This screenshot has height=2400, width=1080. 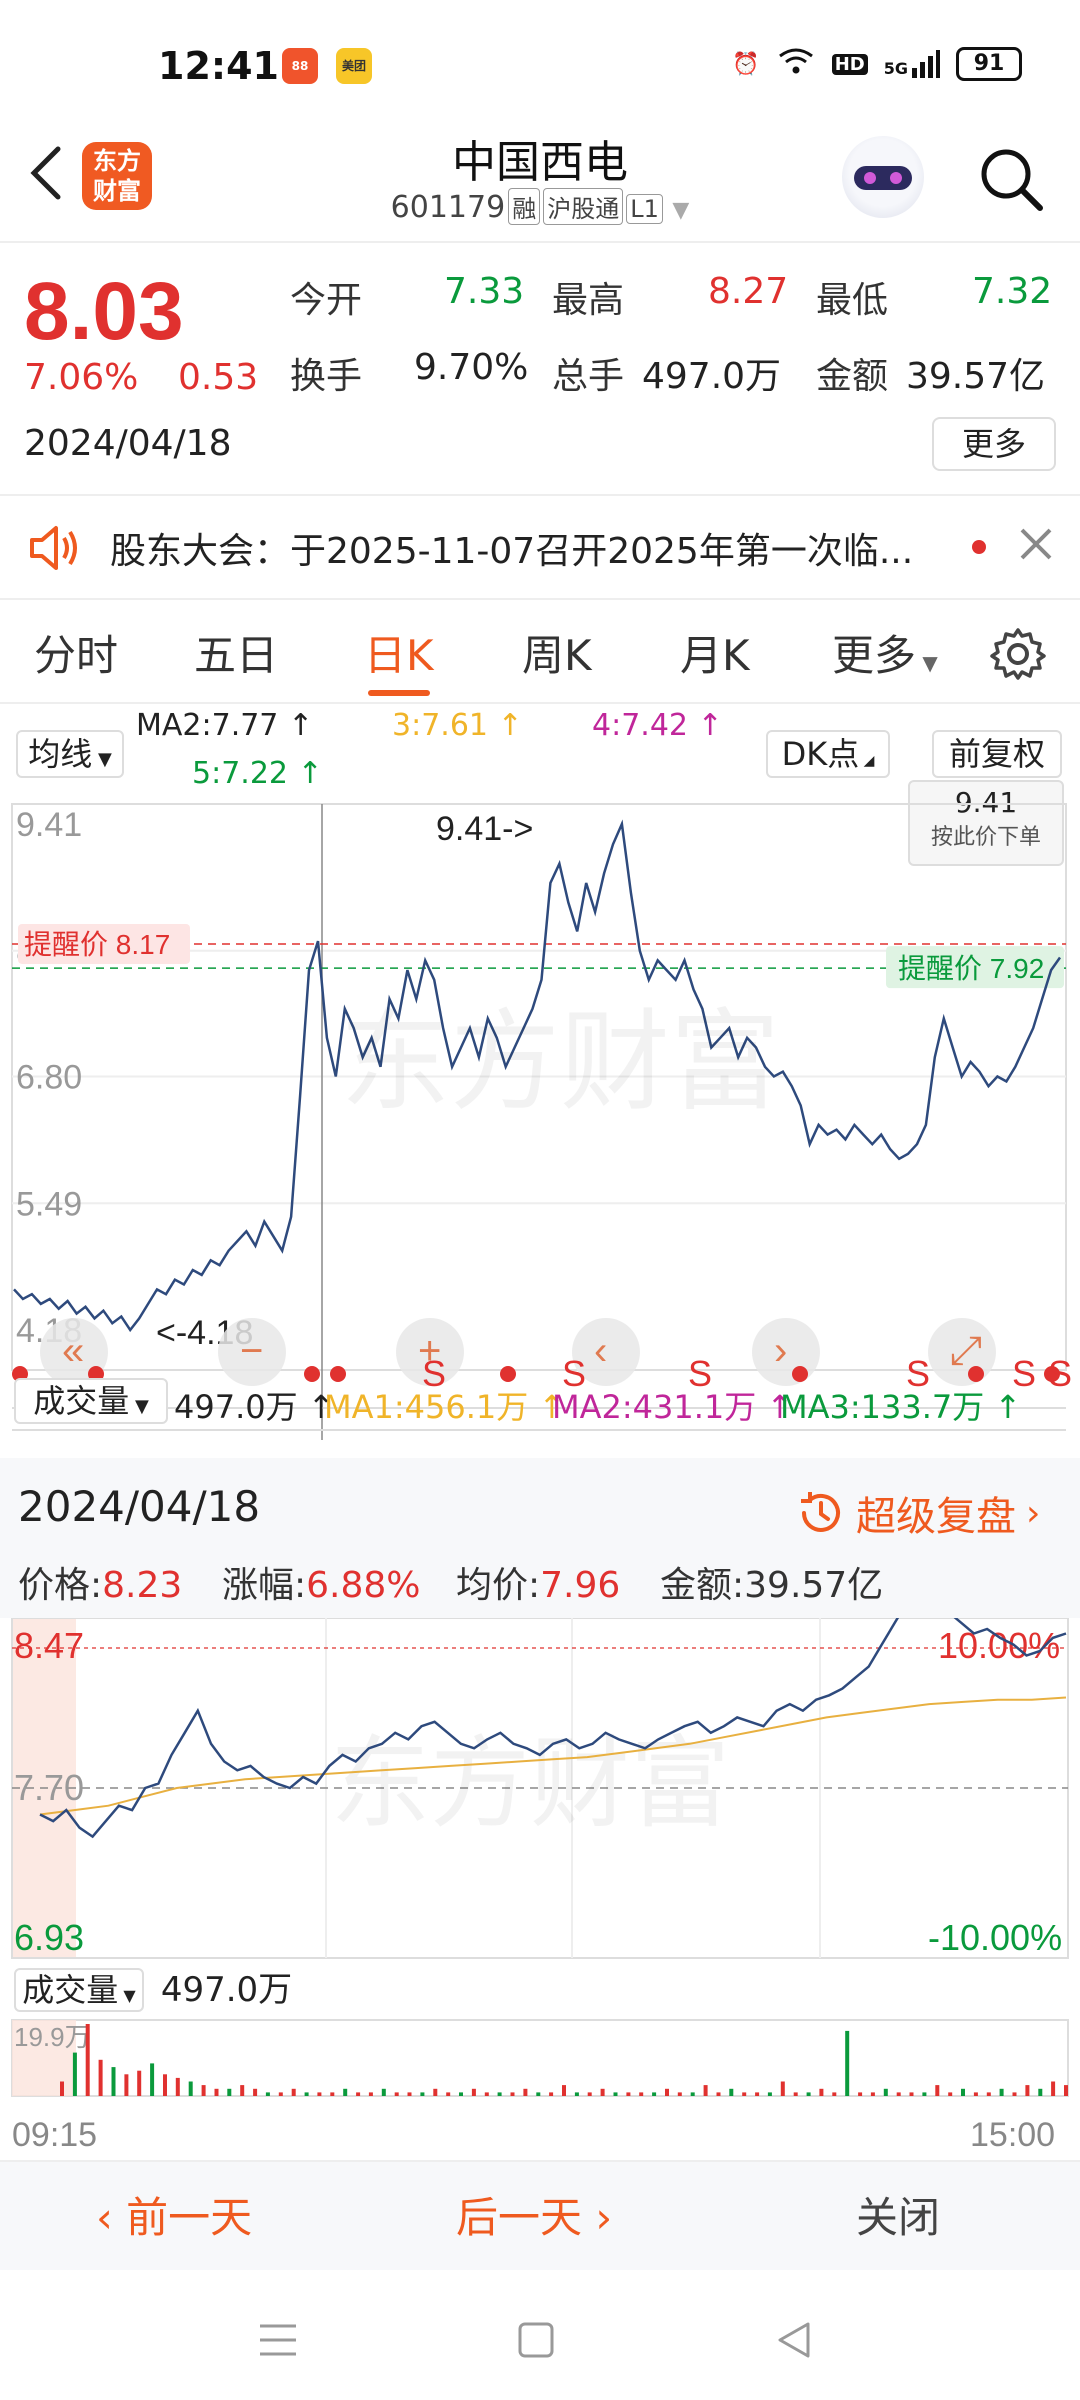 What do you see at coordinates (236, 652) in the screenshot?
I see `tab-five-day: 五日` at bounding box center [236, 652].